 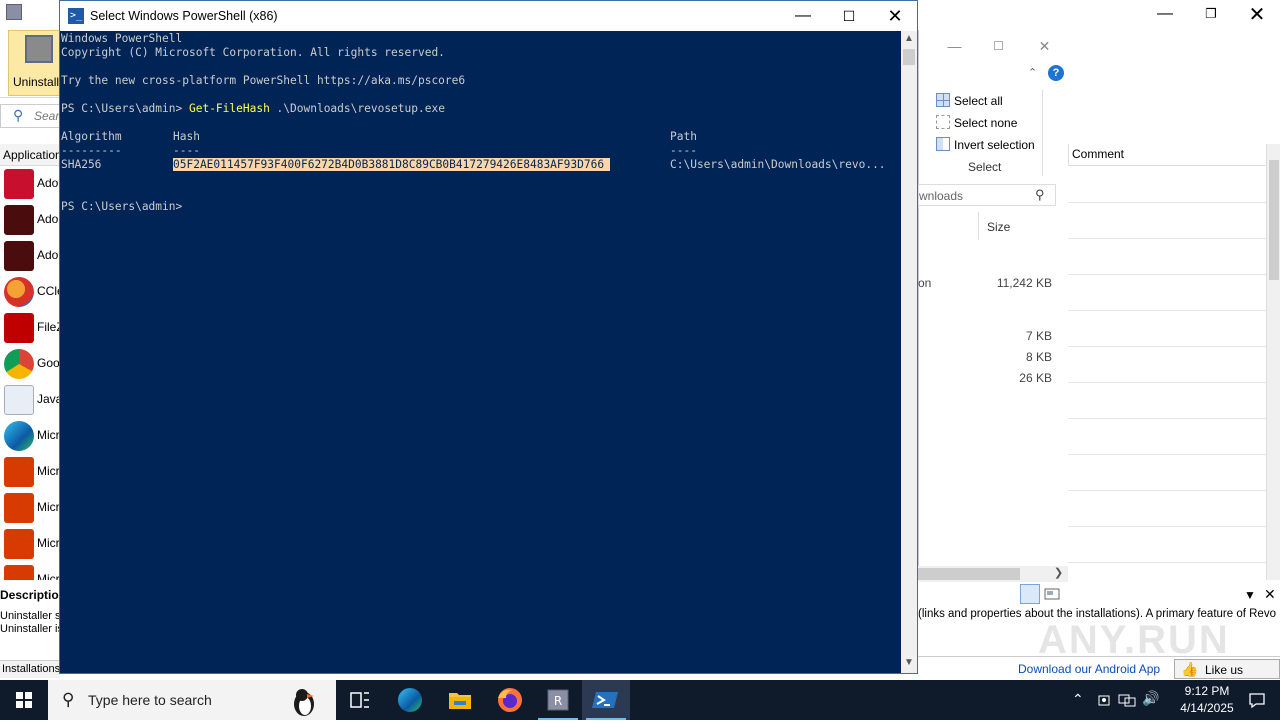 I want to click on taskbar-firefox, so click(x=510, y=700).